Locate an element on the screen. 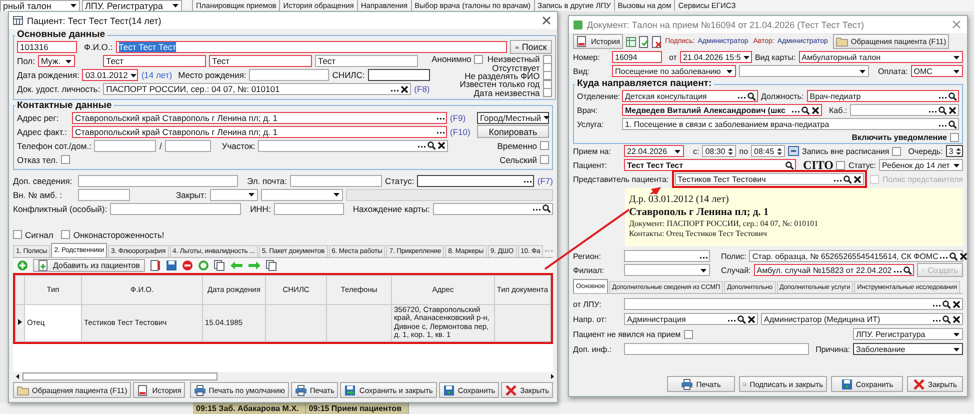 This screenshot has height=414, width=974. time-field: 08:30 is located at coordinates (719, 151).